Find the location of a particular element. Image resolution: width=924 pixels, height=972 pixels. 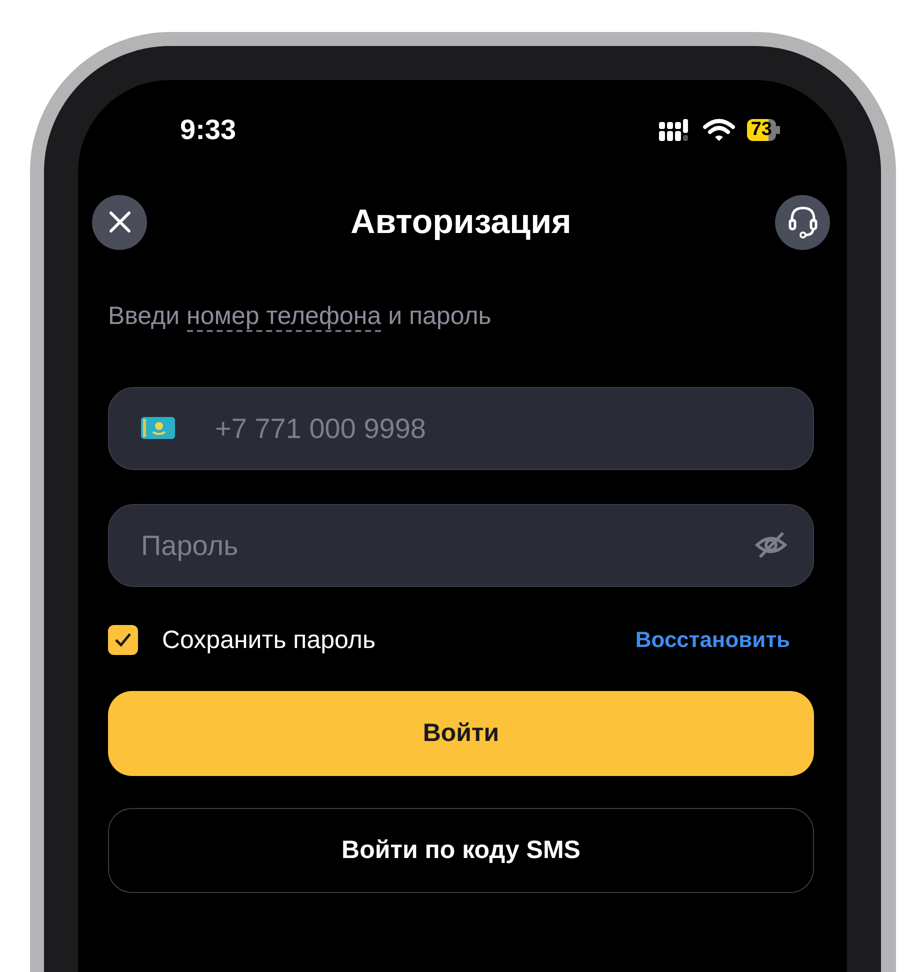

close-icon is located at coordinates (120, 222).